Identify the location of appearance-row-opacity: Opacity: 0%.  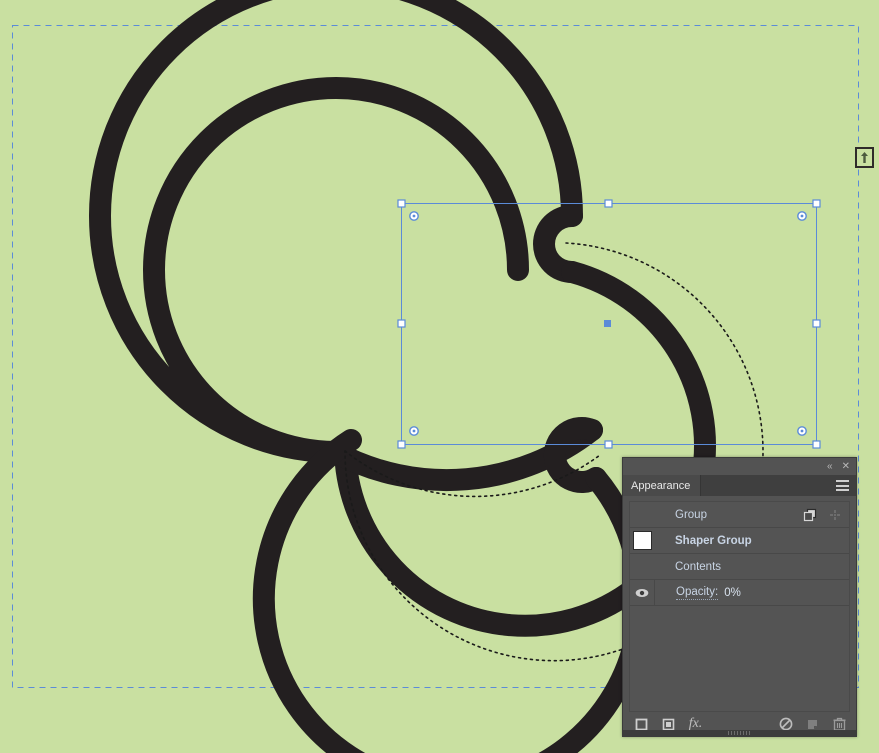
(739, 593).